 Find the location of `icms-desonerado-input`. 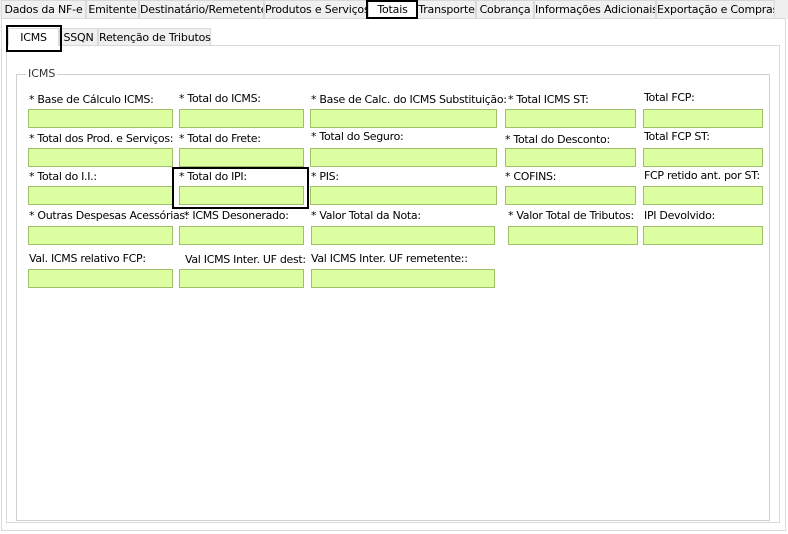

icms-desonerado-input is located at coordinates (241, 235).